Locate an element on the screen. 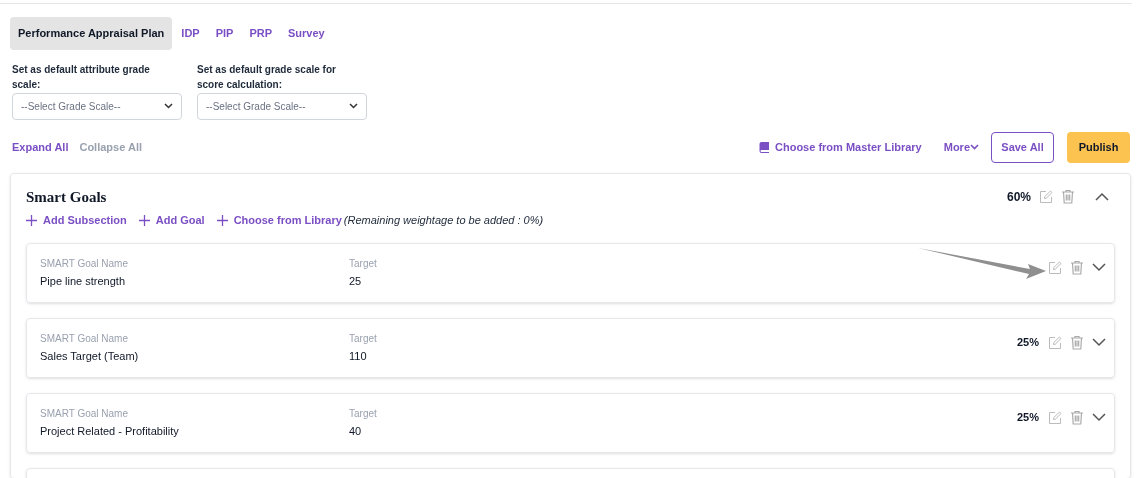 The width and height of the screenshot is (1148, 478). add-link: Add Goal is located at coordinates (171, 220).